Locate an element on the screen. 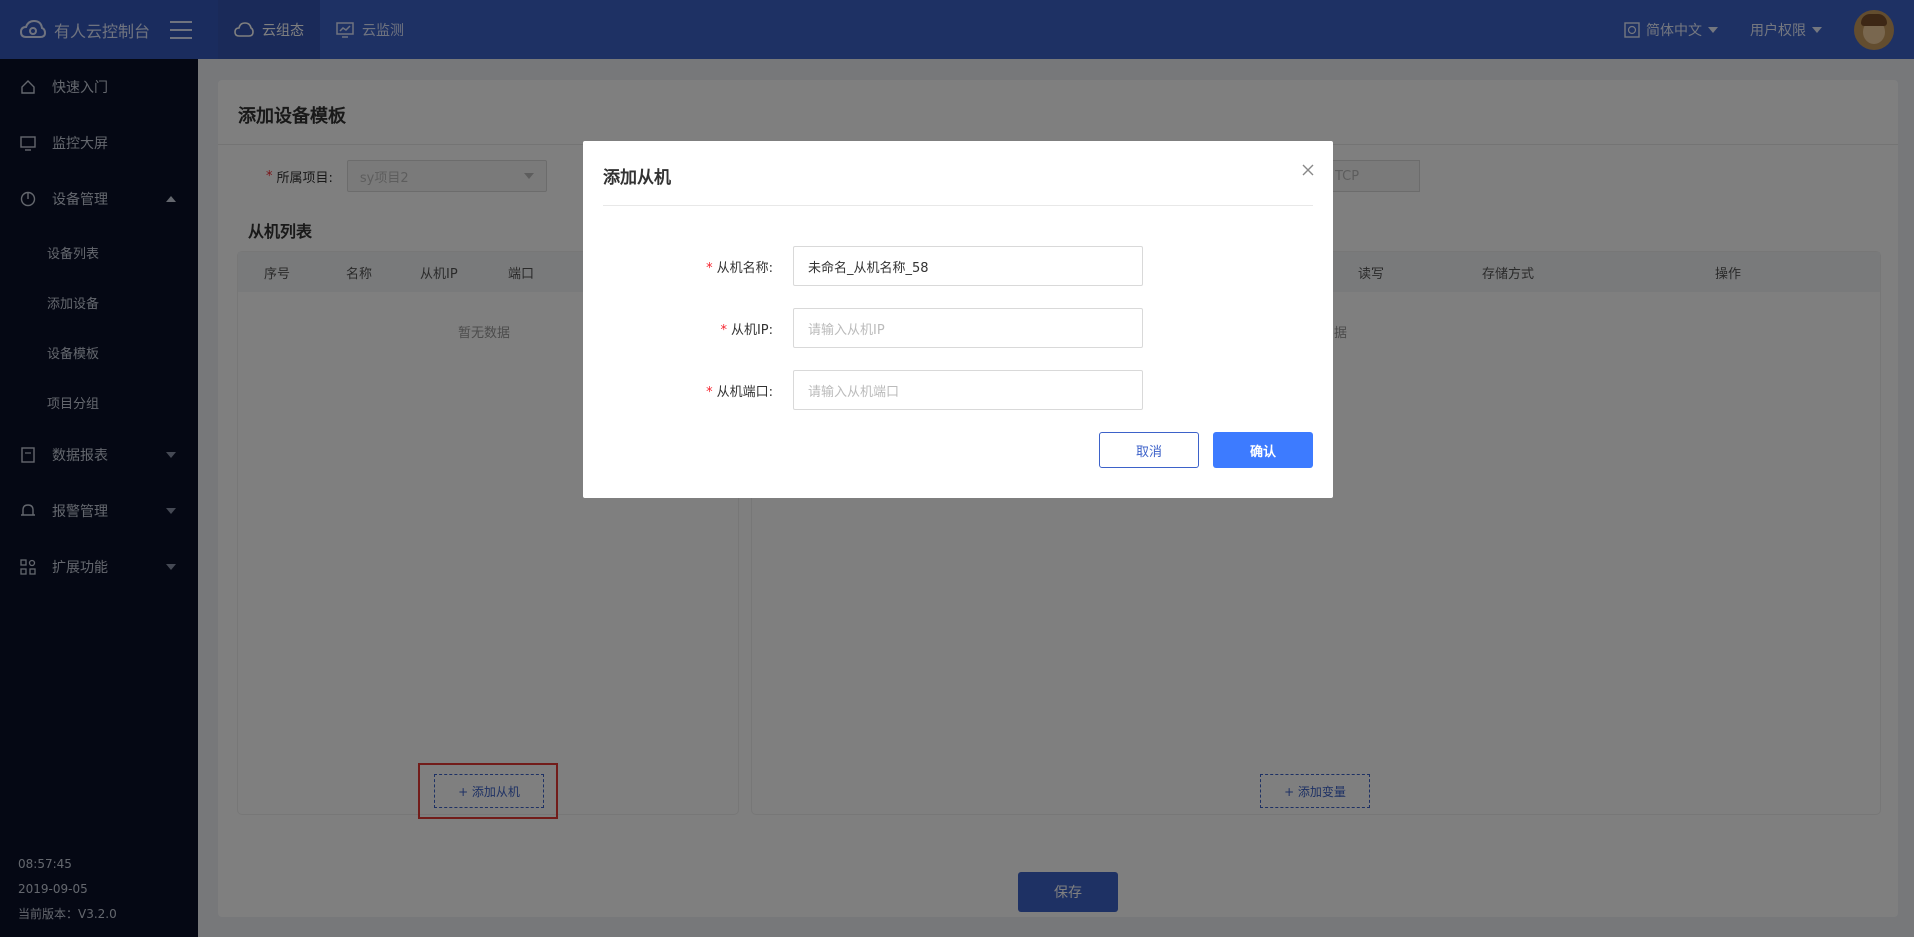  slave-name-row: * 从机名称: 未命名_从机名称_58 is located at coordinates (863, 266).